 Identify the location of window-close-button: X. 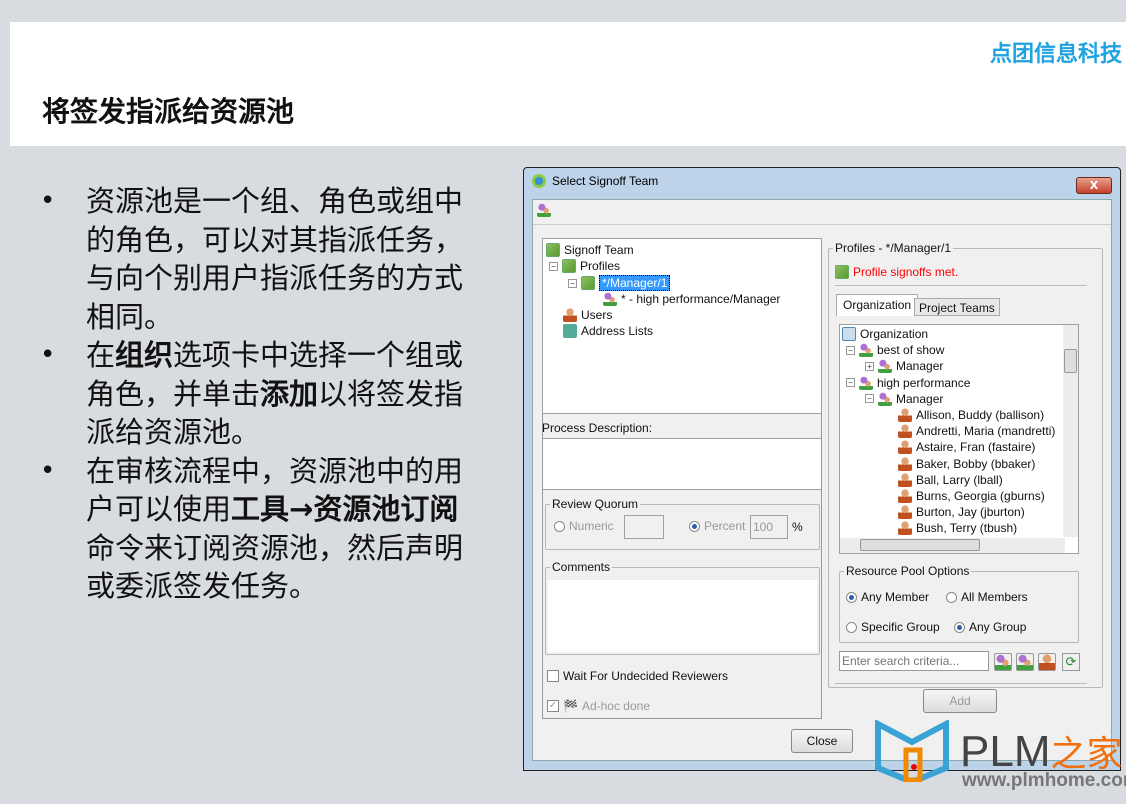
(1094, 185).